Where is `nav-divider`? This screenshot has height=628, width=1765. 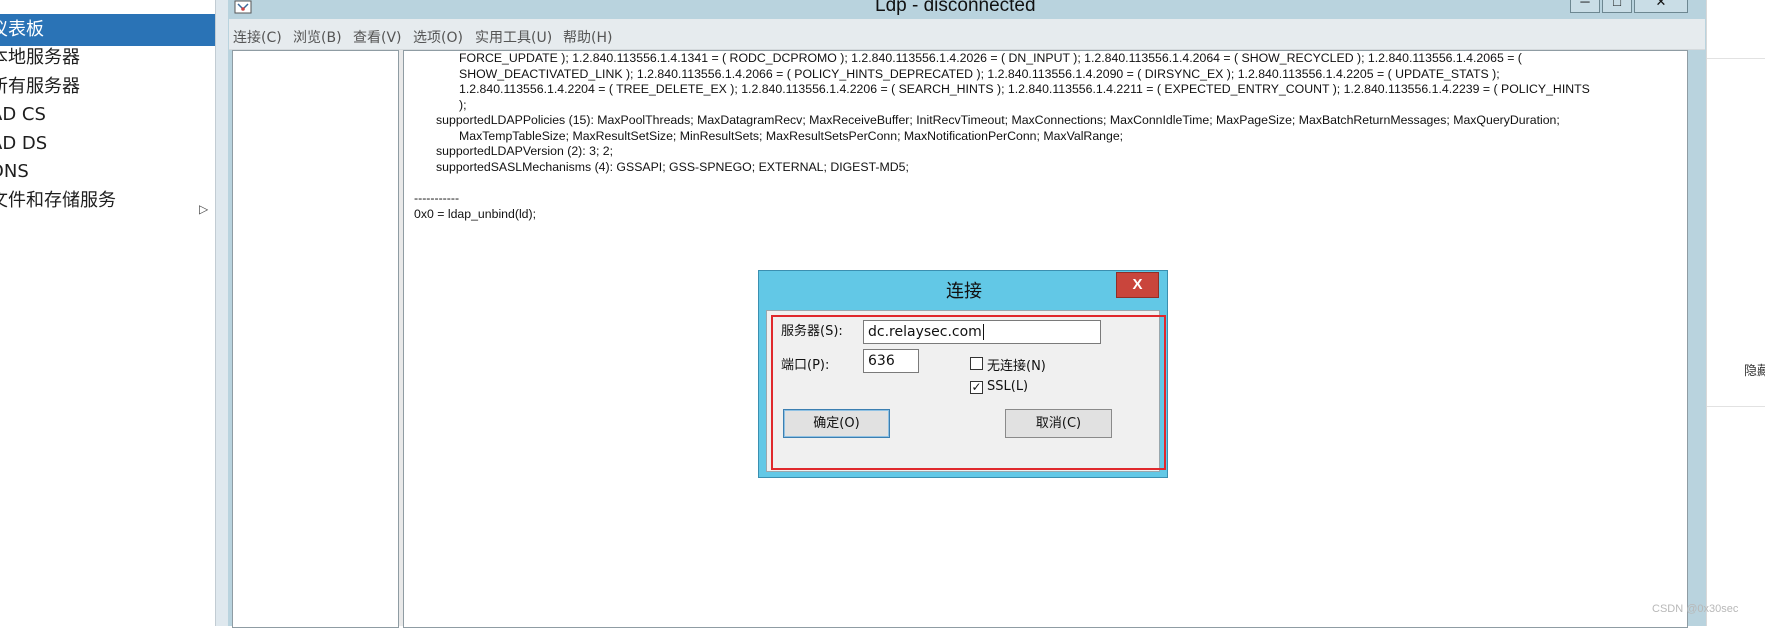 nav-divider is located at coordinates (222, 313).